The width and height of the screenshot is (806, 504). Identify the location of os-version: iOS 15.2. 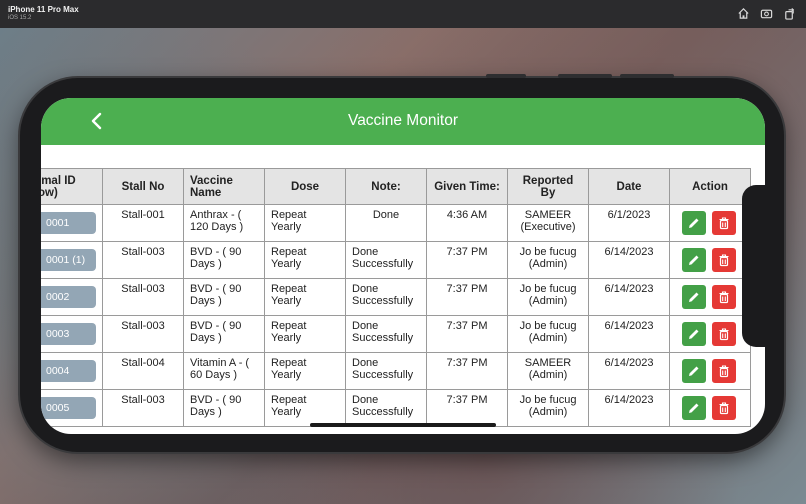
(20, 18).